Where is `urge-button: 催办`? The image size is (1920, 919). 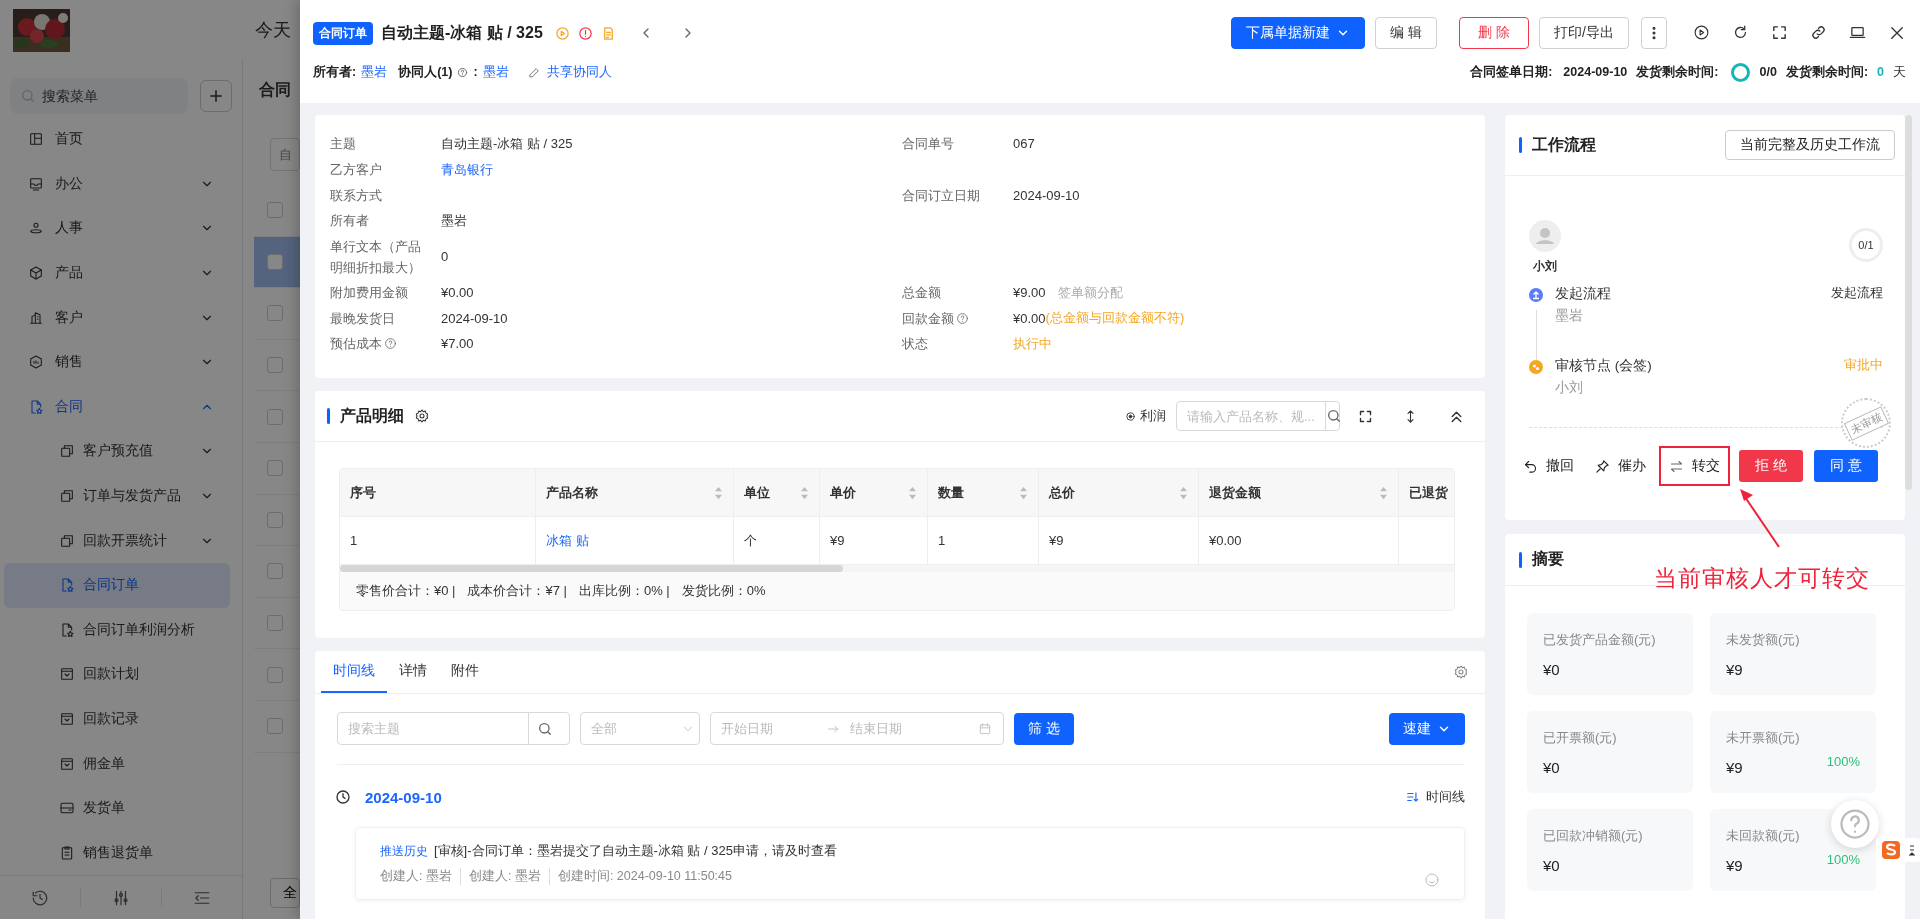
urge-button: 催办 is located at coordinates (1620, 466).